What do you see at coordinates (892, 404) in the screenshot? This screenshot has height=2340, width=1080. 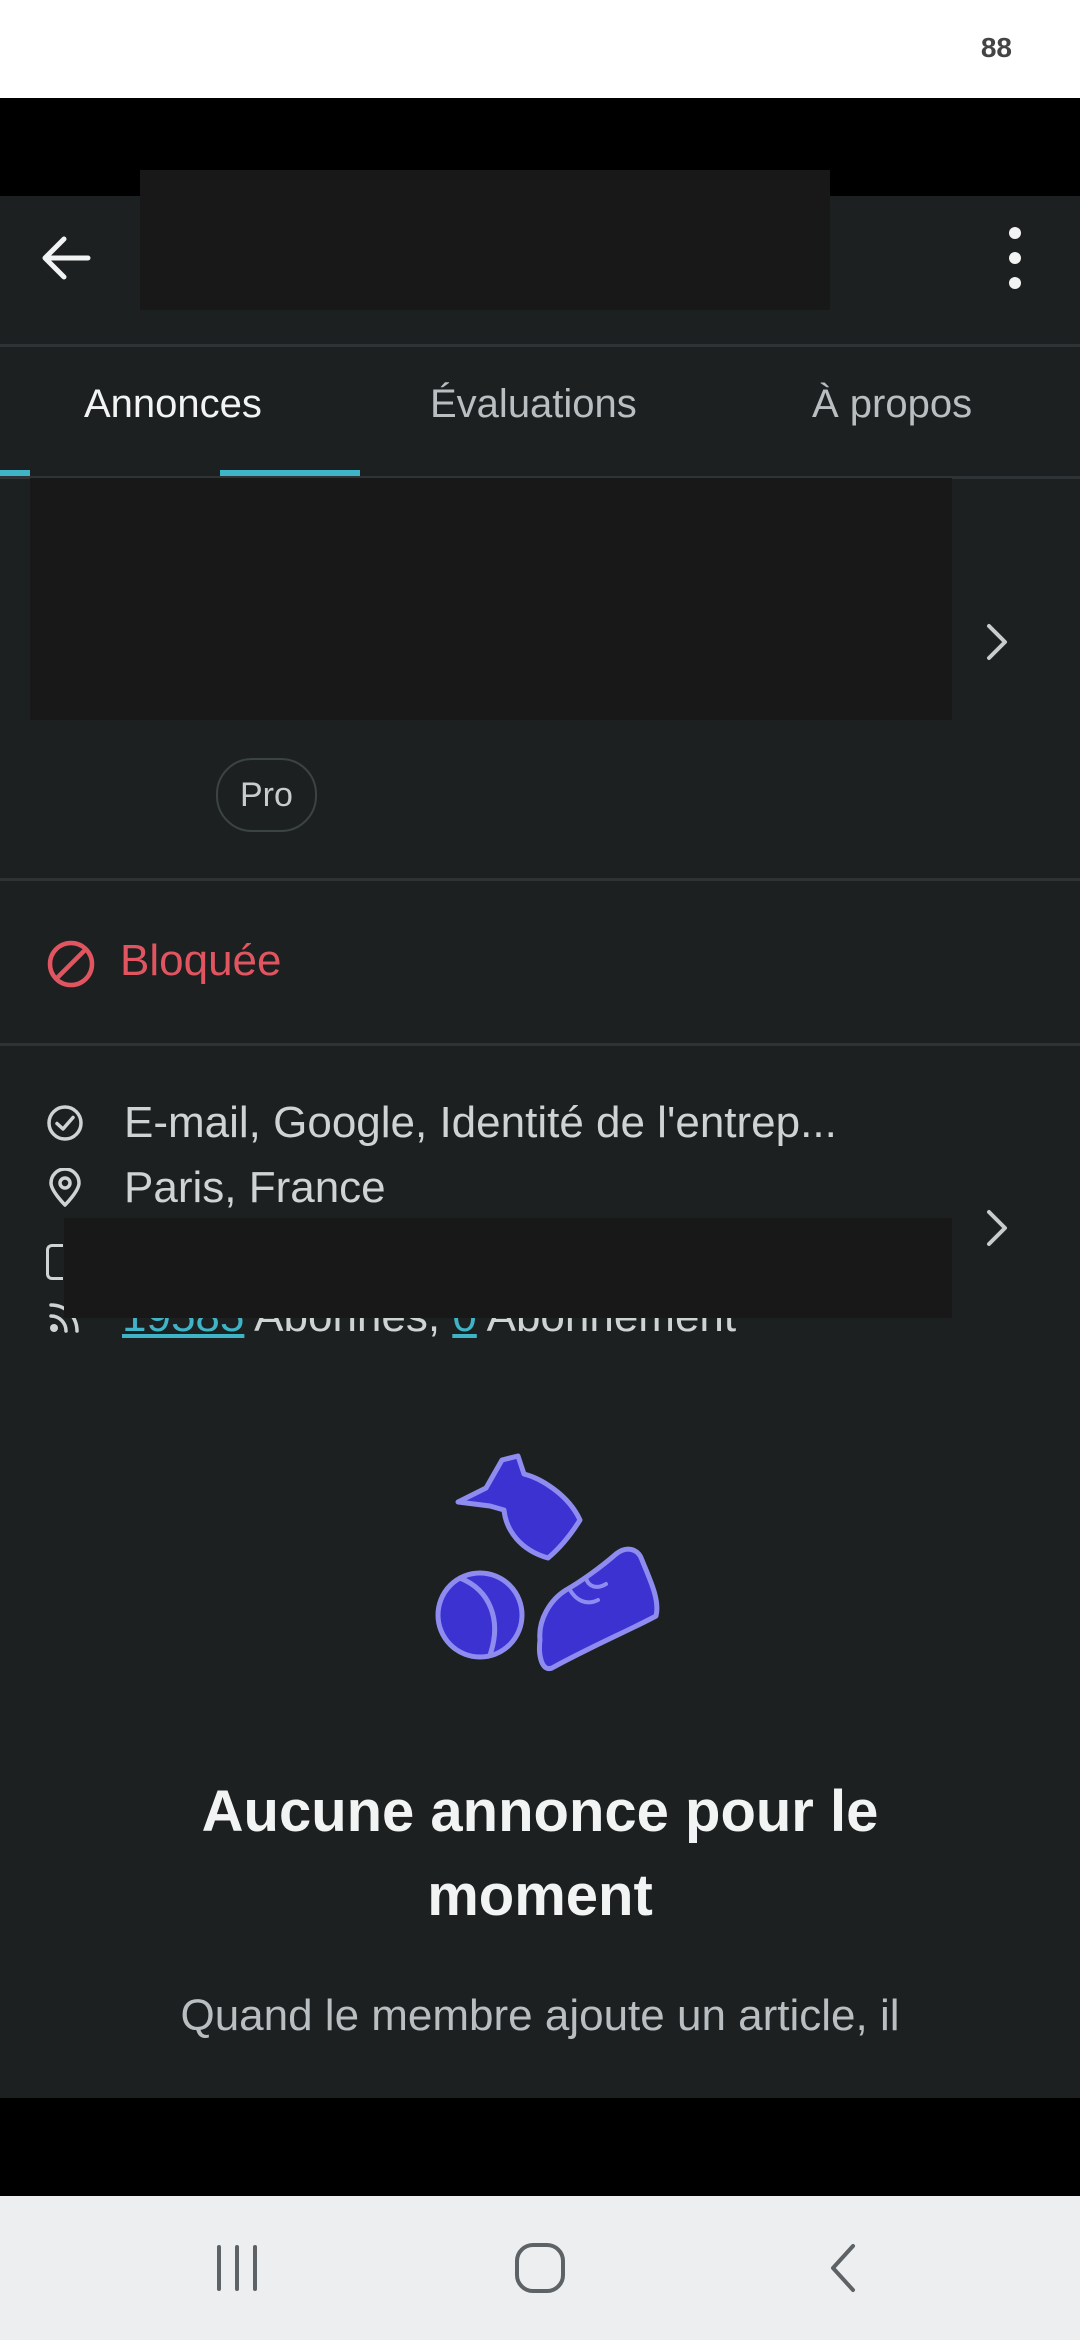 I see `tab-a-propos: À propos` at bounding box center [892, 404].